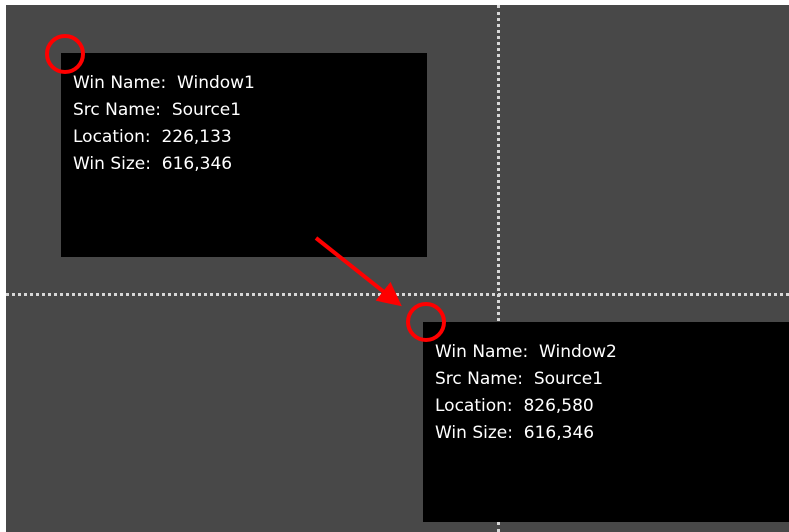 The width and height of the screenshot is (789, 532). What do you see at coordinates (216, 83) in the screenshot?
I see `win-name-value: Window1` at bounding box center [216, 83].